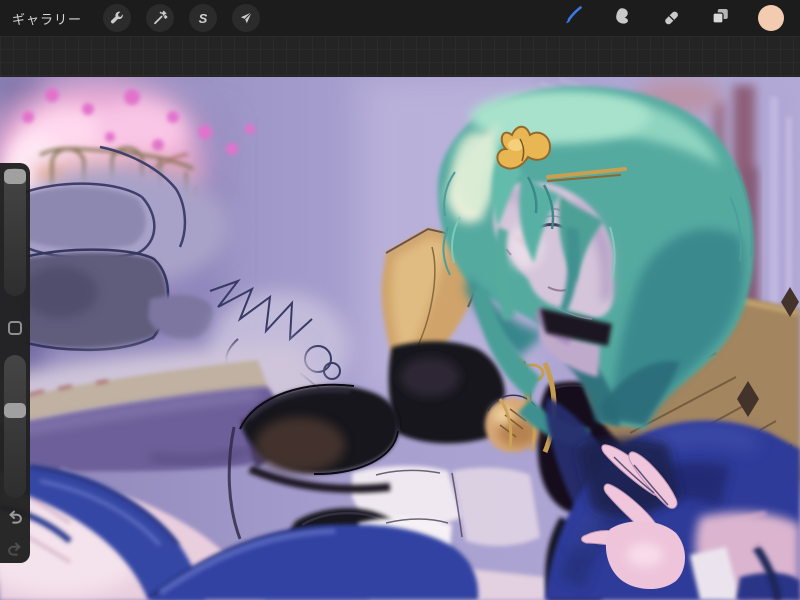 This screenshot has width=800, height=600. I want to click on side-toolbar, so click(15, 363).